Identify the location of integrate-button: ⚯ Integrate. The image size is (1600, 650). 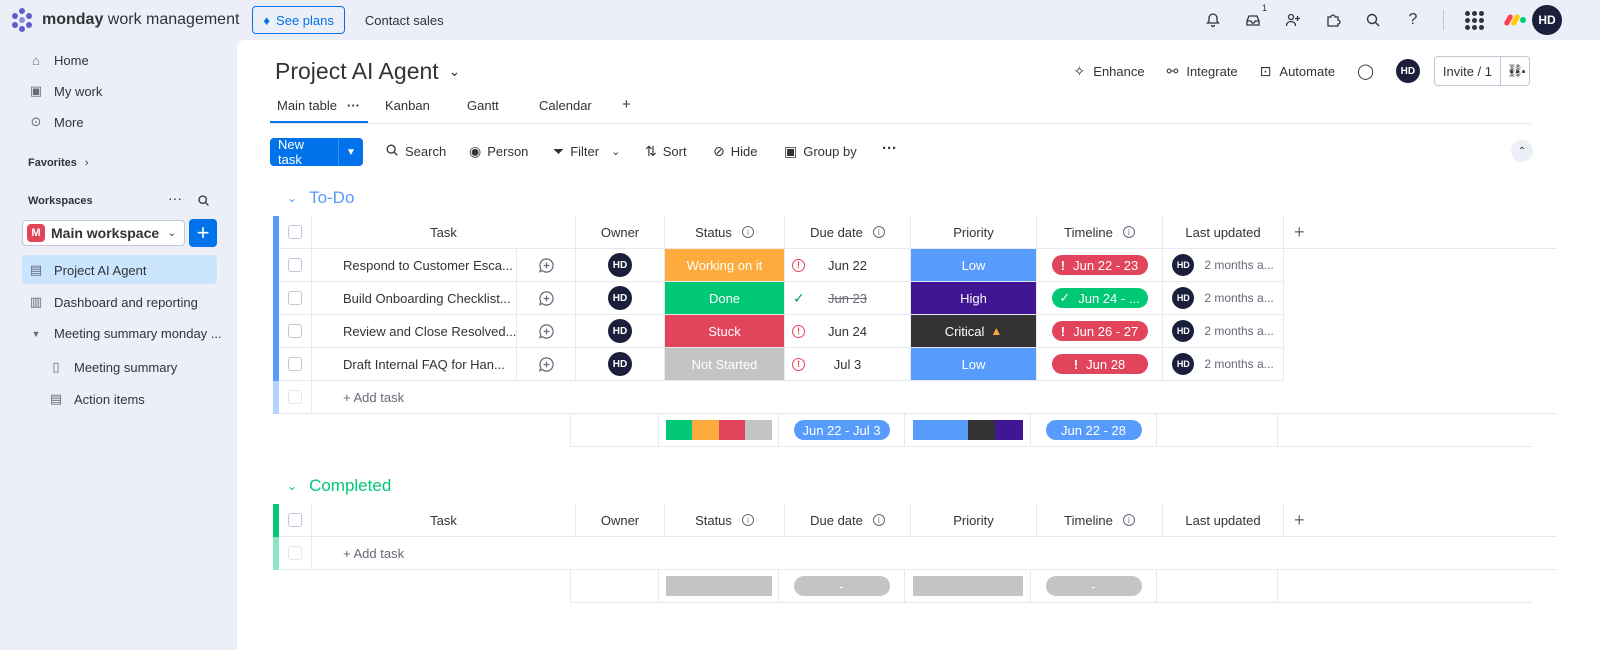
(1202, 71).